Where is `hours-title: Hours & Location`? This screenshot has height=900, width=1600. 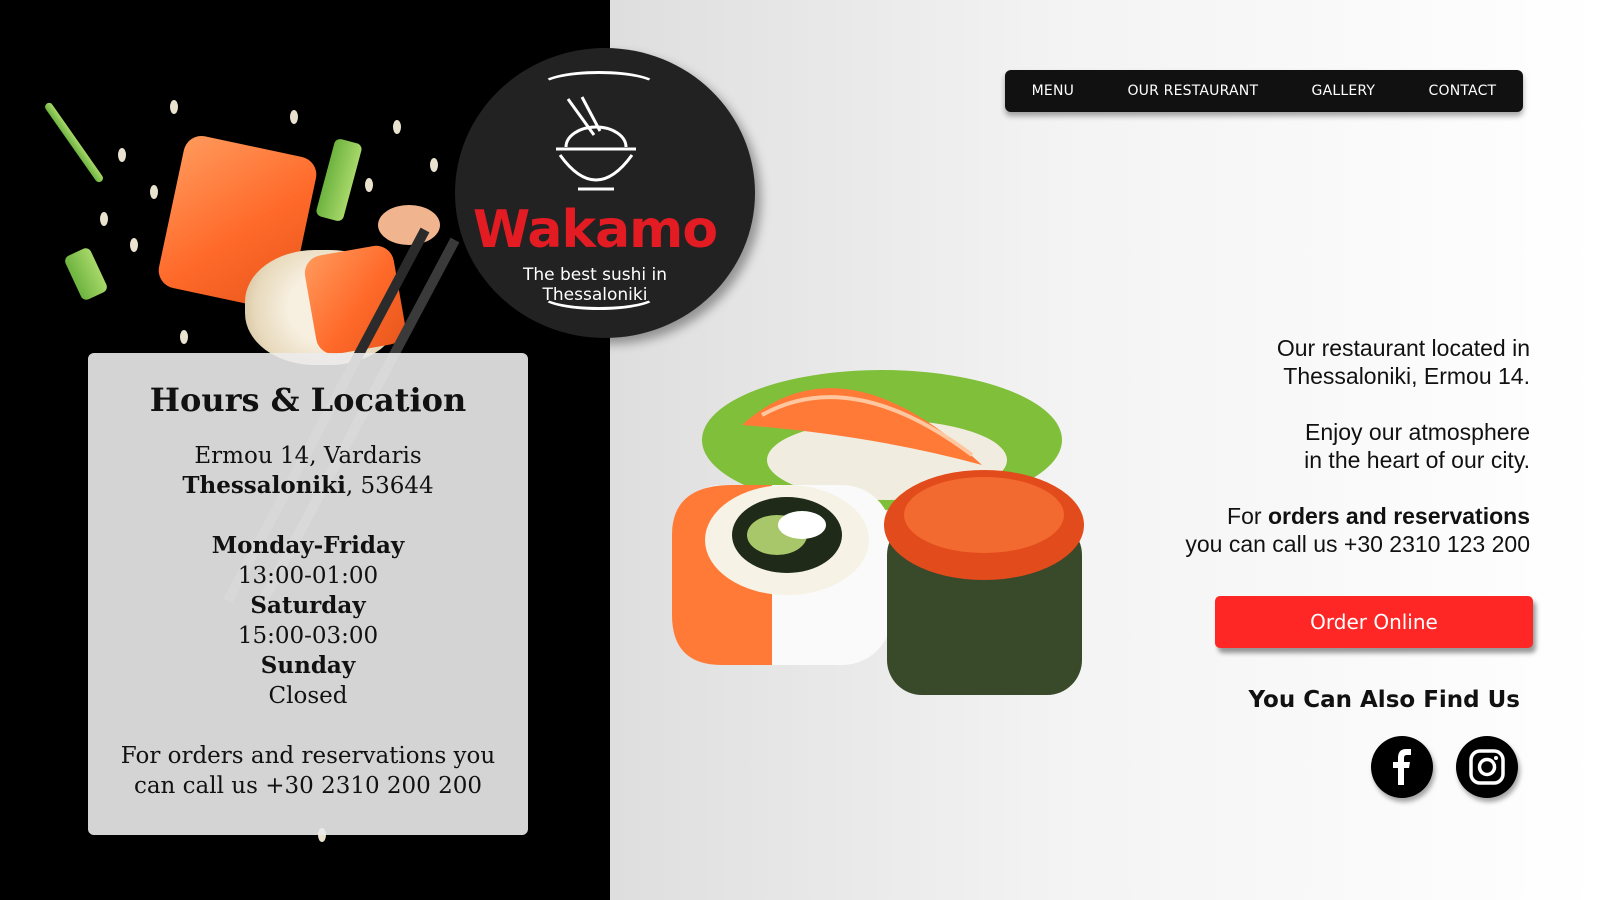
hours-title: Hours & Location is located at coordinates (308, 400).